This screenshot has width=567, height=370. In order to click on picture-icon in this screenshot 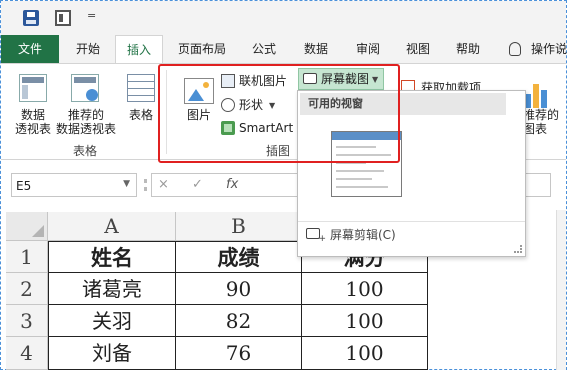, I will do `click(199, 91)`.